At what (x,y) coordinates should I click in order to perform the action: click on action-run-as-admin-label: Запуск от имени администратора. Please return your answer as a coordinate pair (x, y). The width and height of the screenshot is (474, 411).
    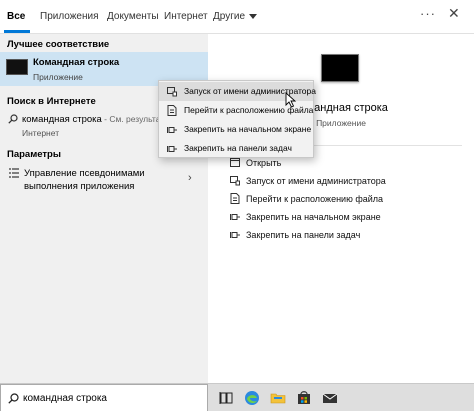
    Looking at the image, I should click on (316, 181).